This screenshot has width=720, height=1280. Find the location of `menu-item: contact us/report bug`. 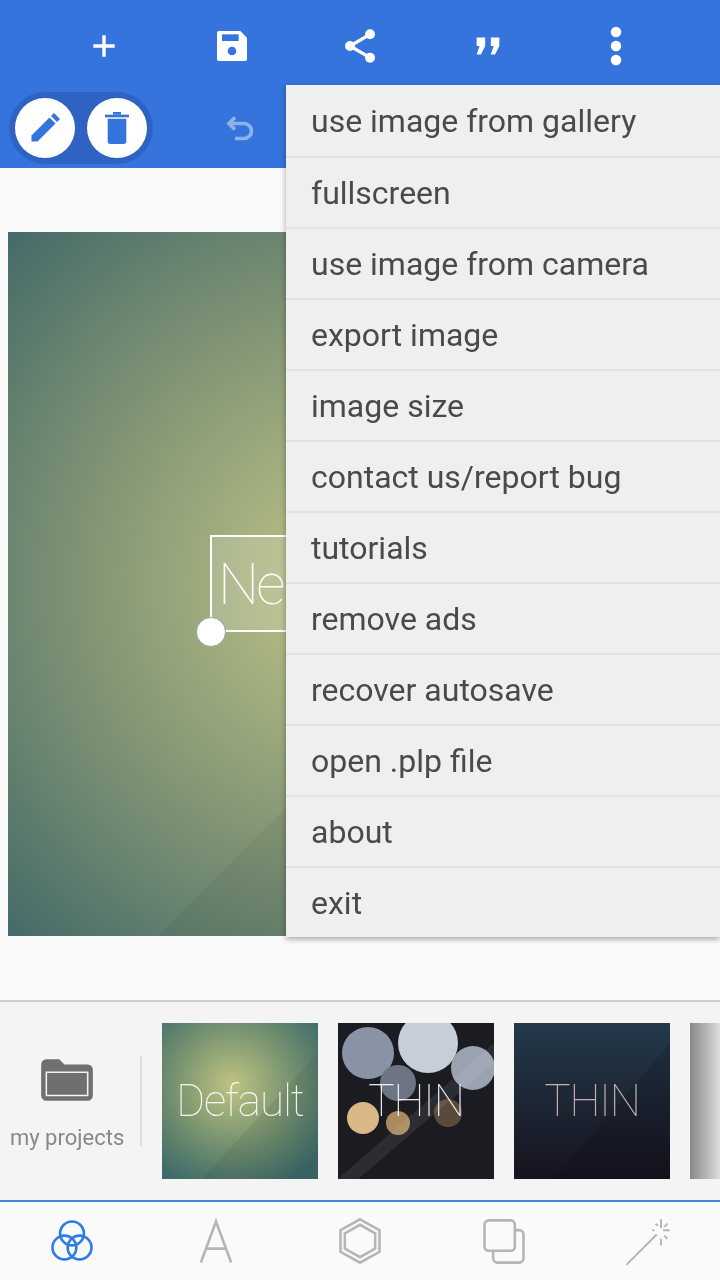

menu-item: contact us/report bug is located at coordinates (503, 475).